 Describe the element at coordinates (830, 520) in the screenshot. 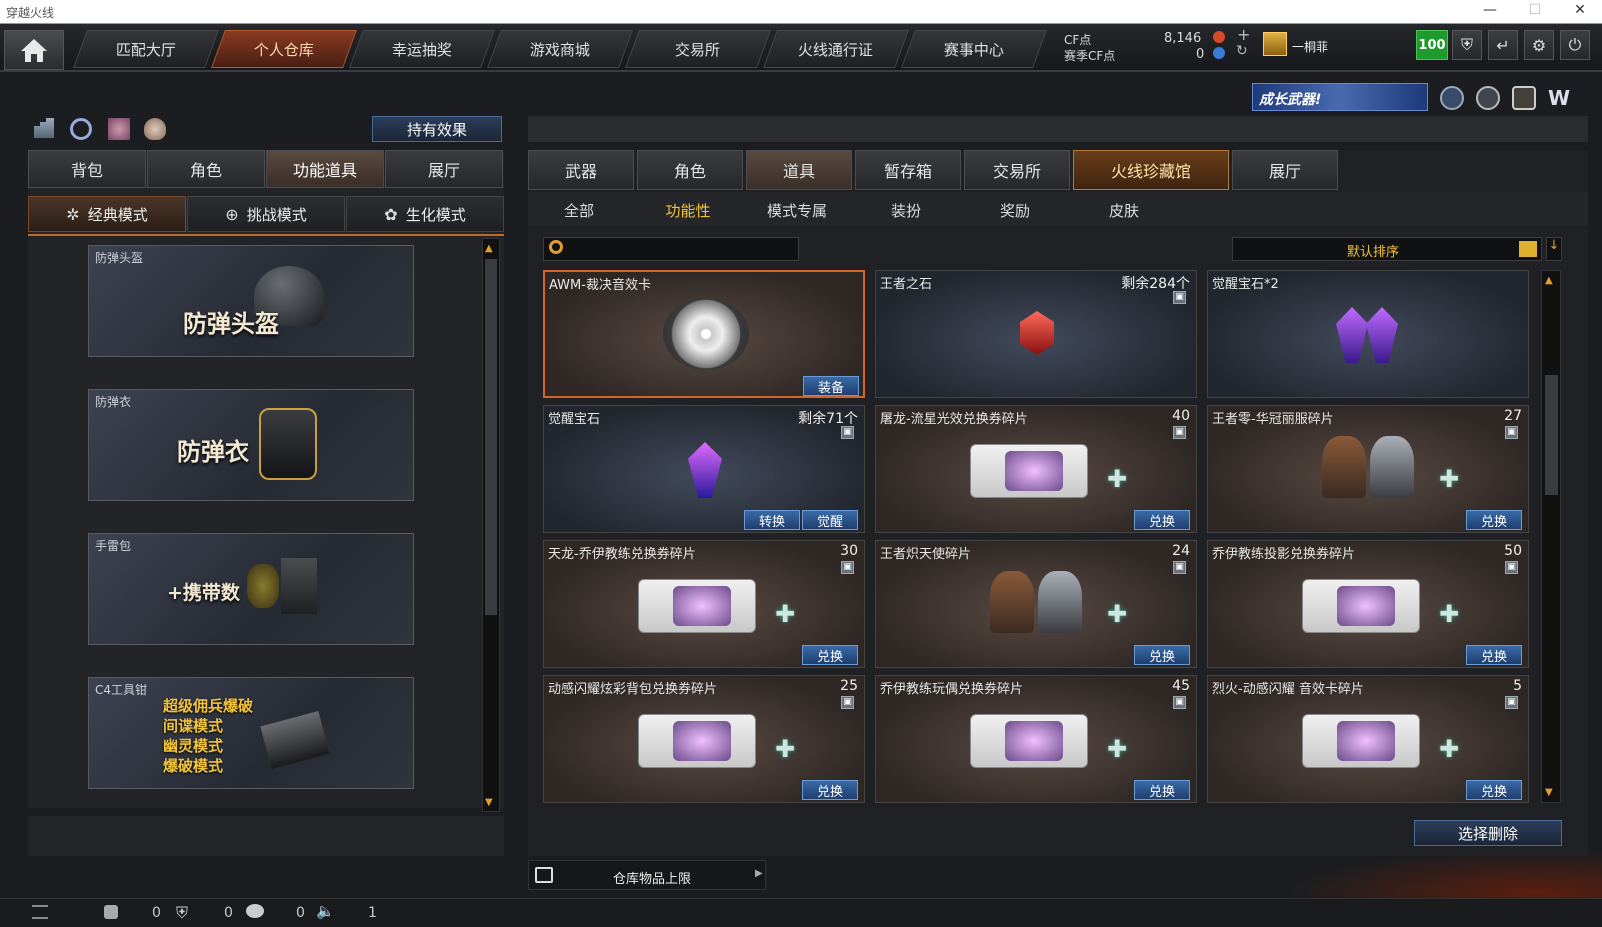

I see `awaken-button: 觉醒` at that location.